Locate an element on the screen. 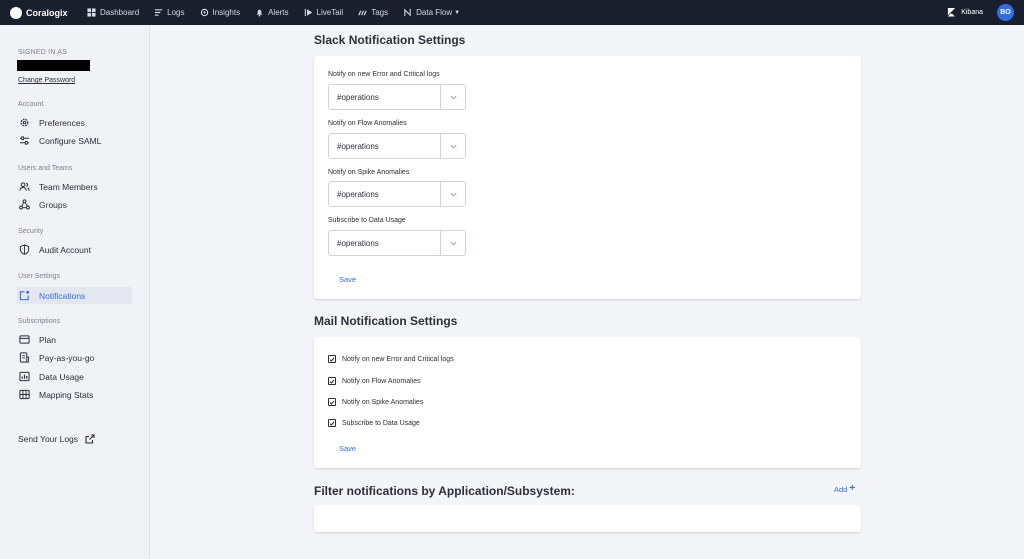 This screenshot has width=1024, height=559. nav-livetail-label: LiveTail is located at coordinates (330, 12).